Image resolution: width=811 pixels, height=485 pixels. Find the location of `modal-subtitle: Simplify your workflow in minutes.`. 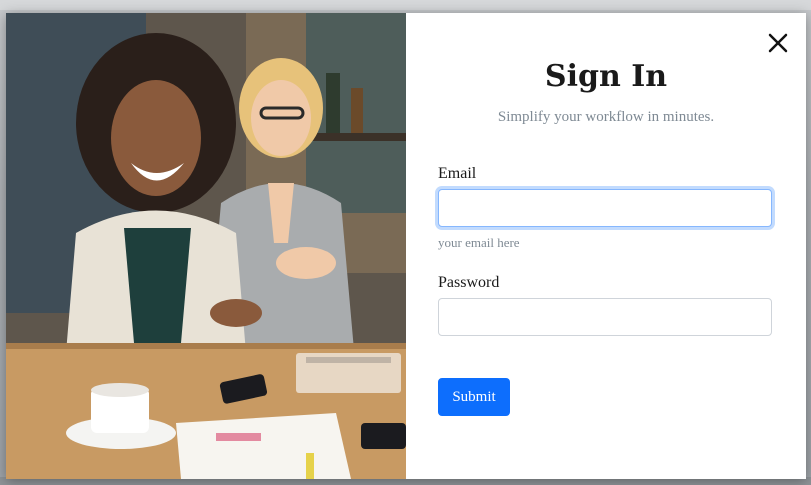

modal-subtitle: Simplify your workflow in minutes. is located at coordinates (606, 117).